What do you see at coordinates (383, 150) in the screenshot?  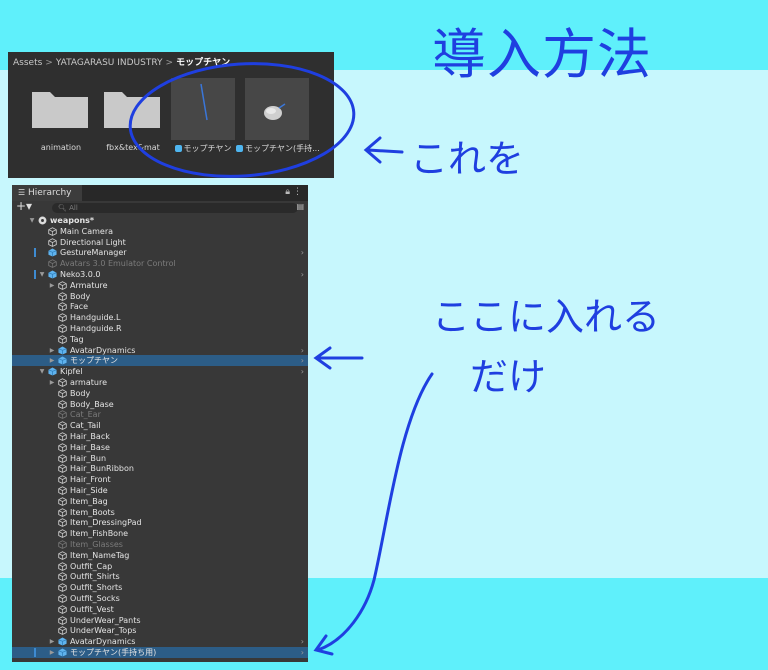 I see `arrow-to-assets-icon` at bounding box center [383, 150].